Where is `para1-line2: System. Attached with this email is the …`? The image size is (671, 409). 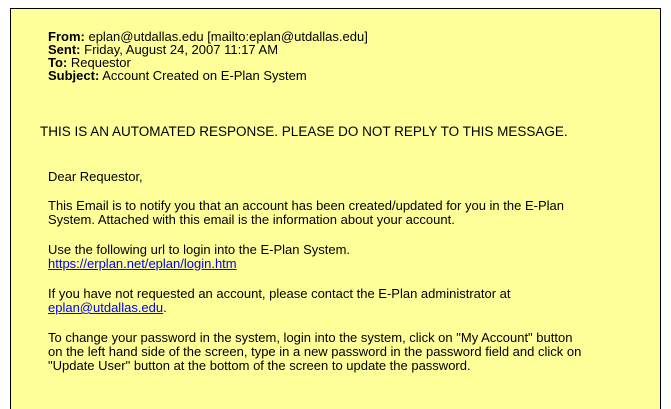
para1-line2: System. Attached with this email is the … is located at coordinates (251, 219).